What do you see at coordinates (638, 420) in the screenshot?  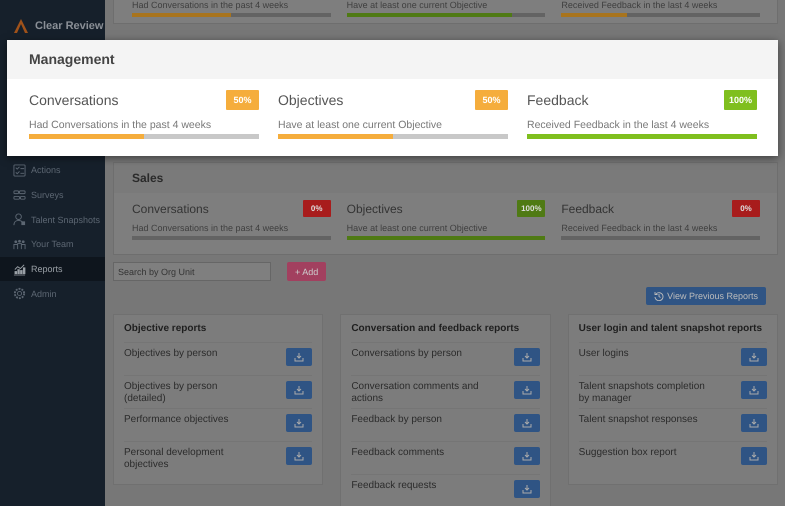 I see `report-name: Talent snapshot responses` at bounding box center [638, 420].